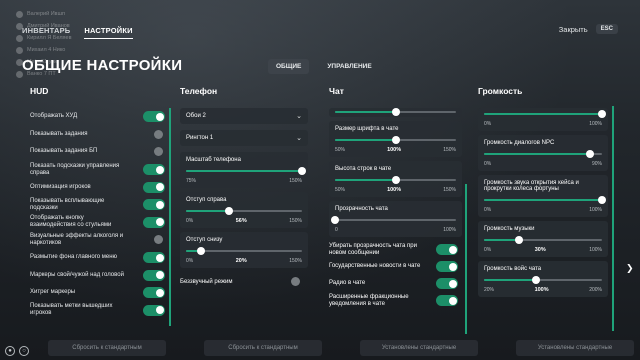 This screenshot has height=360, width=640. What do you see at coordinates (191, 181) in the screenshot?
I see `slider-min: 75%` at bounding box center [191, 181].